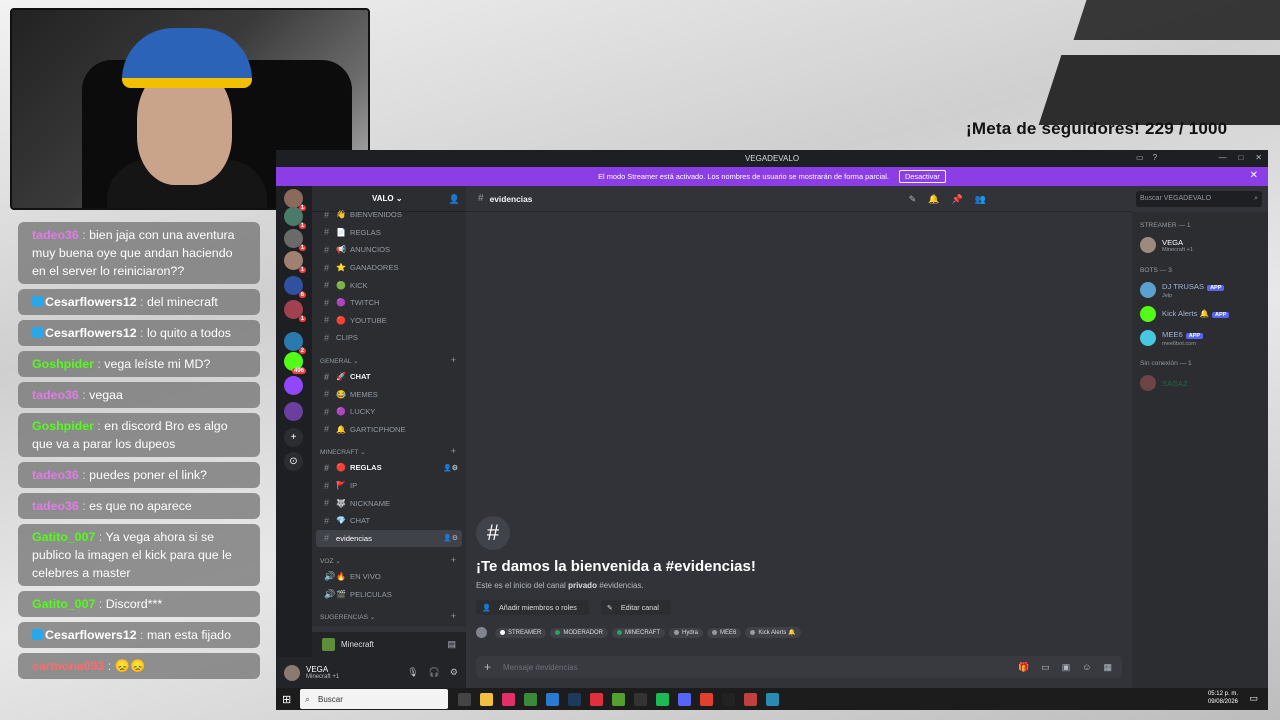 Image resolution: width=1280 pixels, height=720 pixels. I want to click on channel-reglas: # 🔴 REGLAS 👤⚙, so click(389, 468).